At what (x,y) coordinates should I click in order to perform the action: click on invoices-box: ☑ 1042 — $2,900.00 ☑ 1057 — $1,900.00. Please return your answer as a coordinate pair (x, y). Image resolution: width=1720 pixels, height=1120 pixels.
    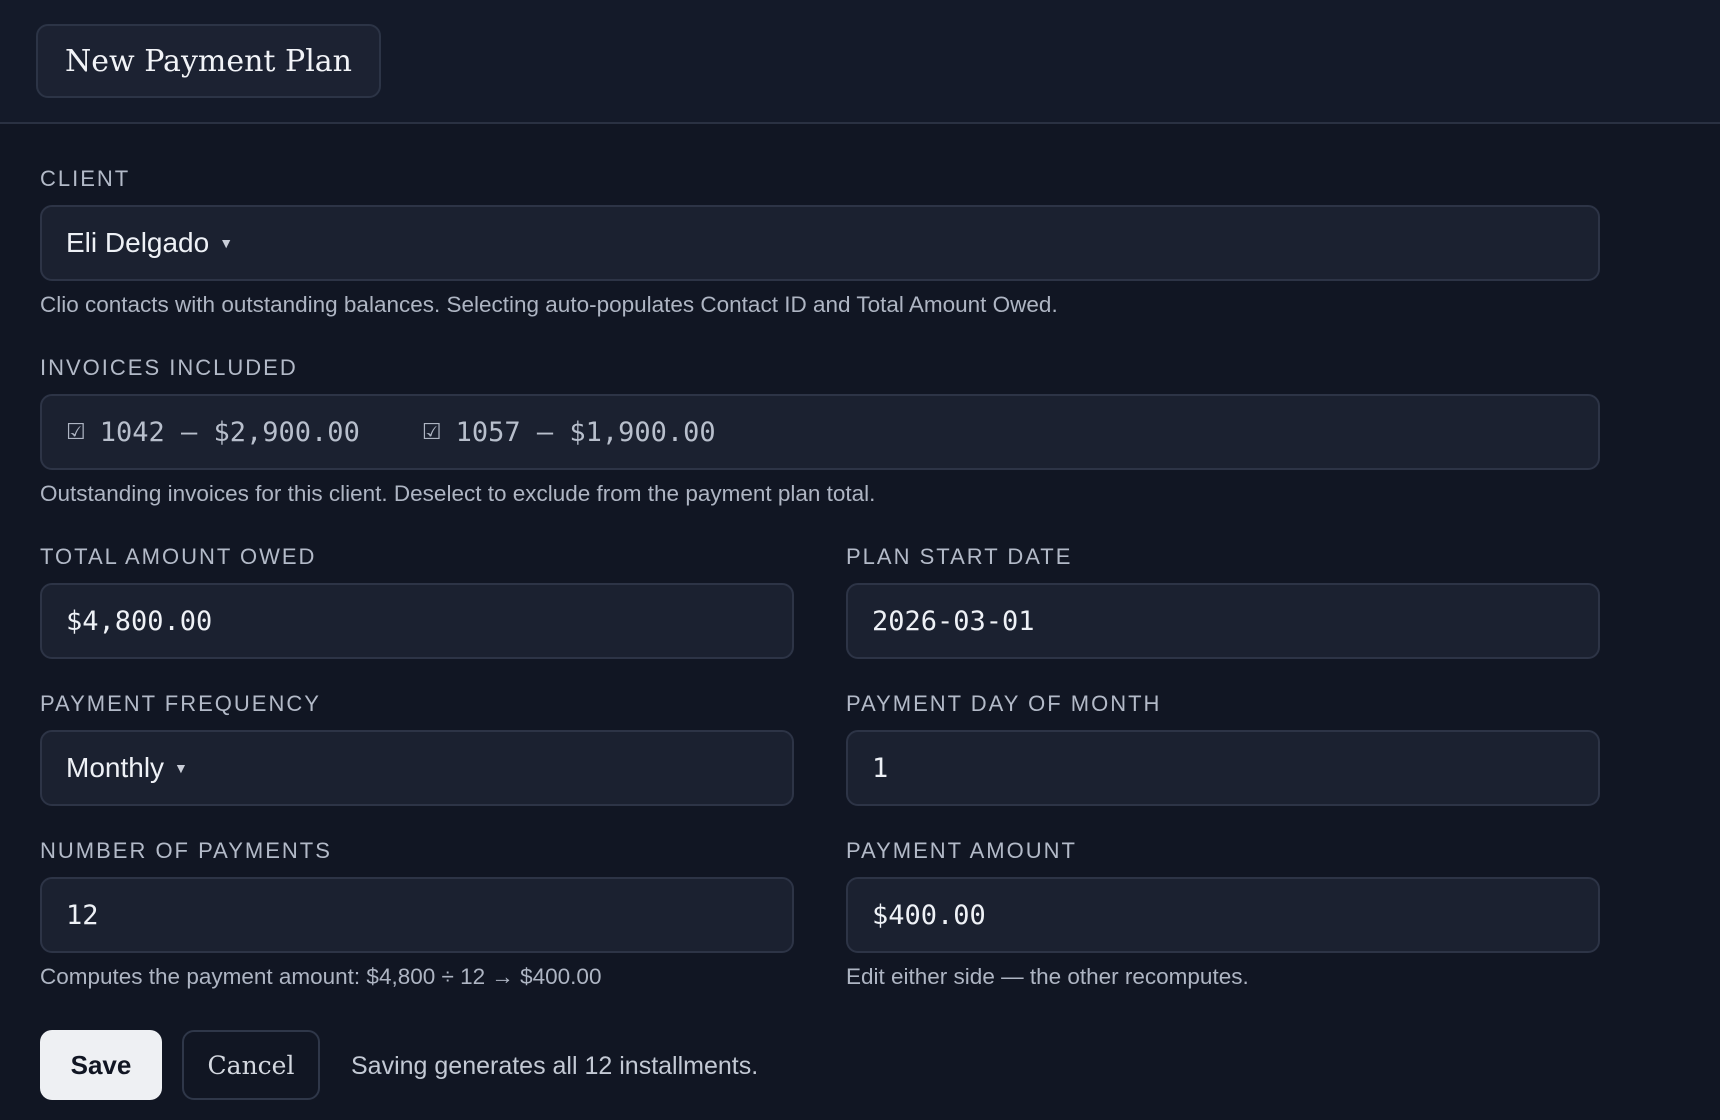
    Looking at the image, I should click on (820, 432).